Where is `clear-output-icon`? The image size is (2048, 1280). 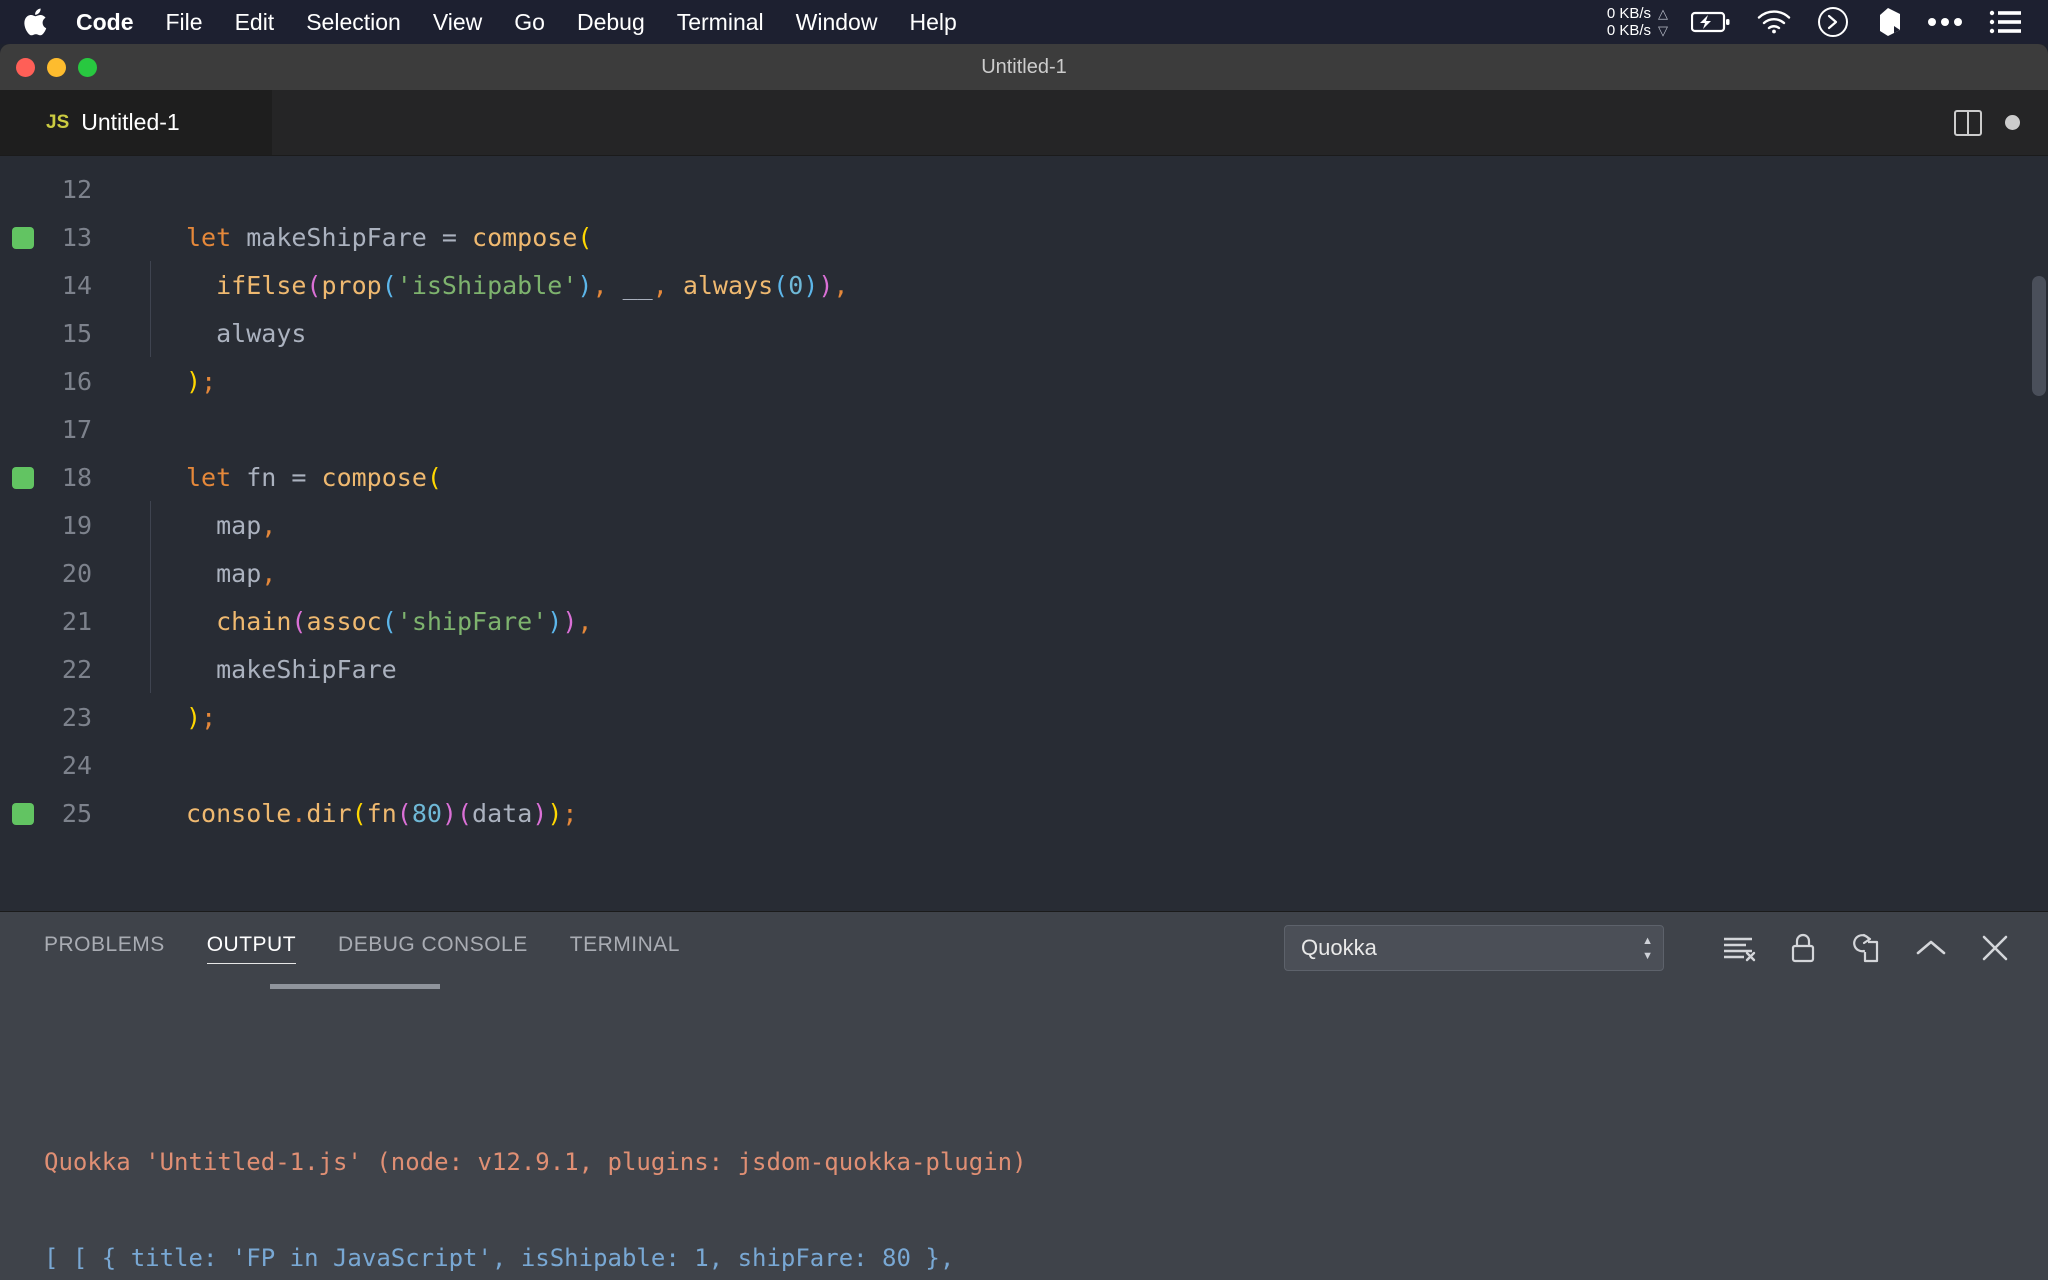
clear-output-icon is located at coordinates (1739, 948).